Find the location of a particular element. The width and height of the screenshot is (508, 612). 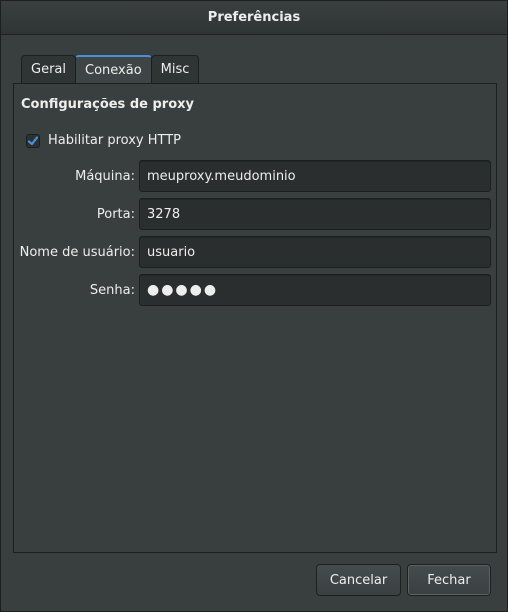

enable-proxy-label: Habilitar proxy HTTP is located at coordinates (115, 140).